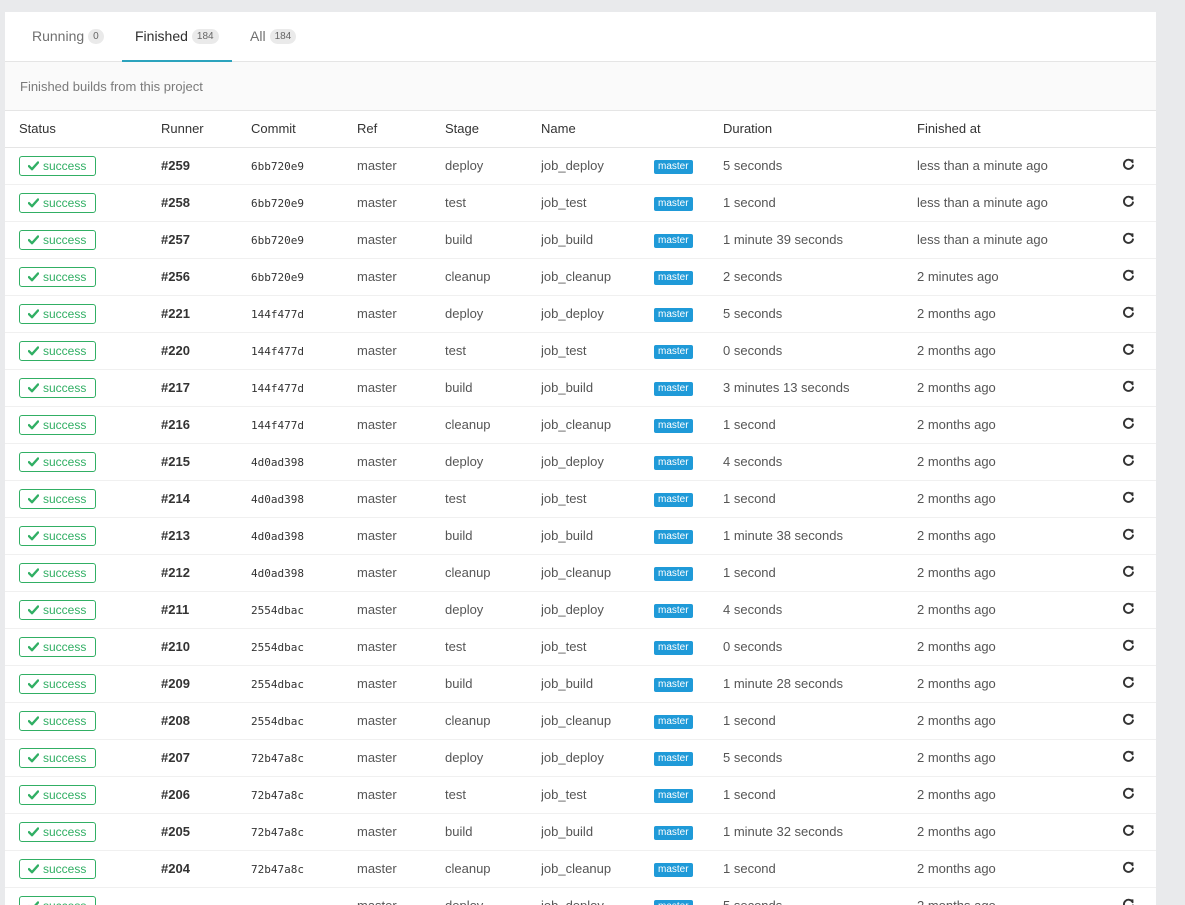 Image resolution: width=1185 pixels, height=905 pixels. I want to click on runner-link: #215, so click(175, 461).